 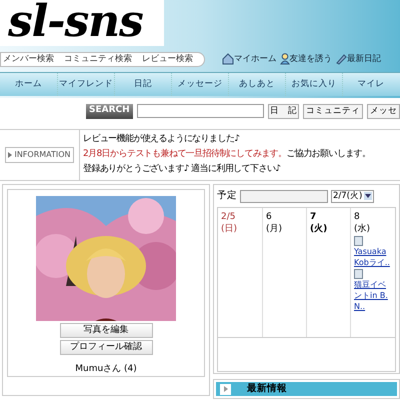 What do you see at coordinates (82, 23) in the screenshot?
I see `site-logo: sl-sns` at bounding box center [82, 23].